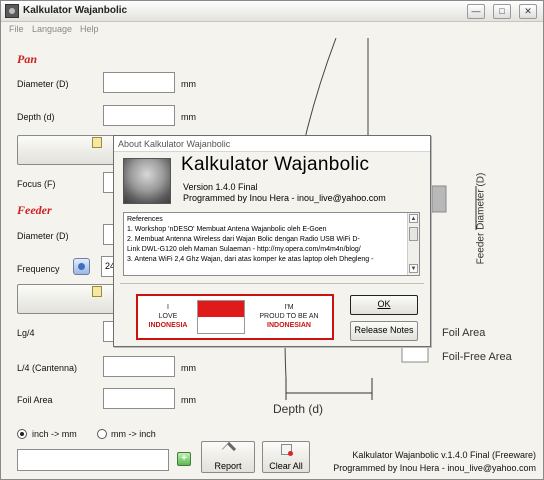 This screenshot has width=544, height=480. What do you see at coordinates (139, 115) in the screenshot?
I see `pan-depth-input` at bounding box center [139, 115].